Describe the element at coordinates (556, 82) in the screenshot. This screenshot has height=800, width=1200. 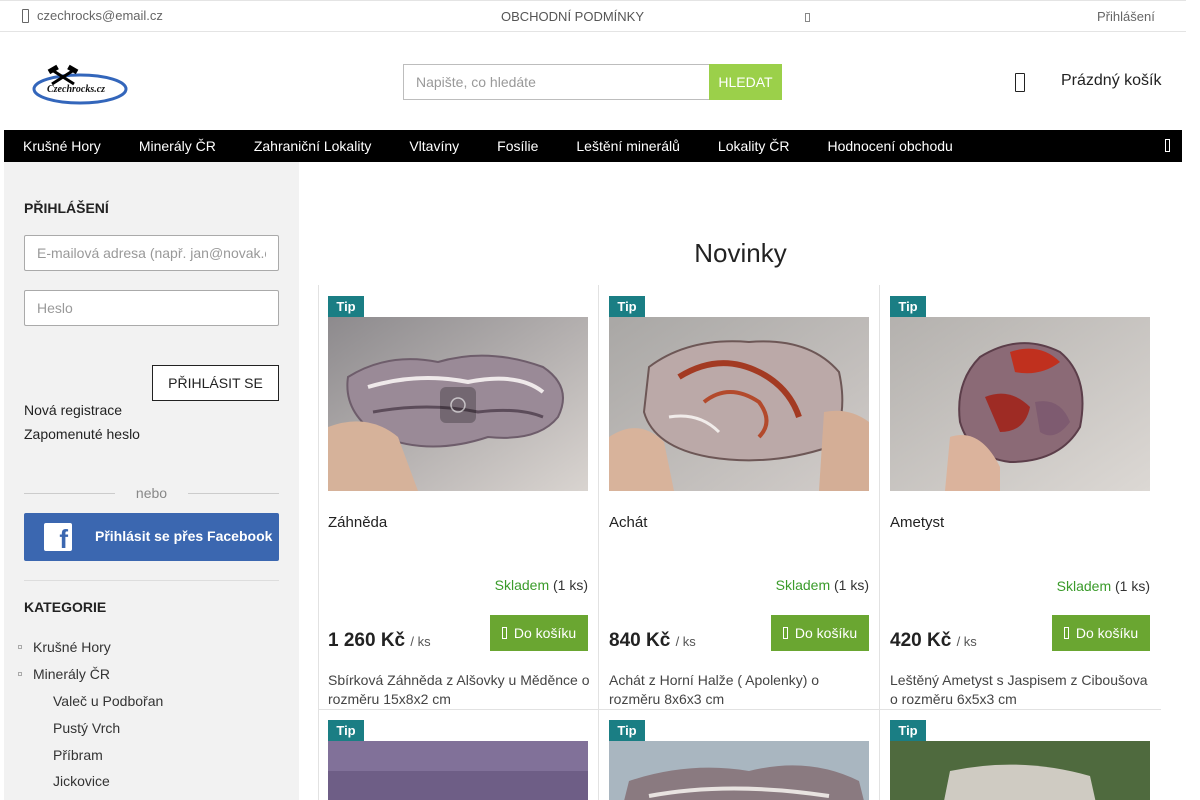
I see `search-input` at that location.